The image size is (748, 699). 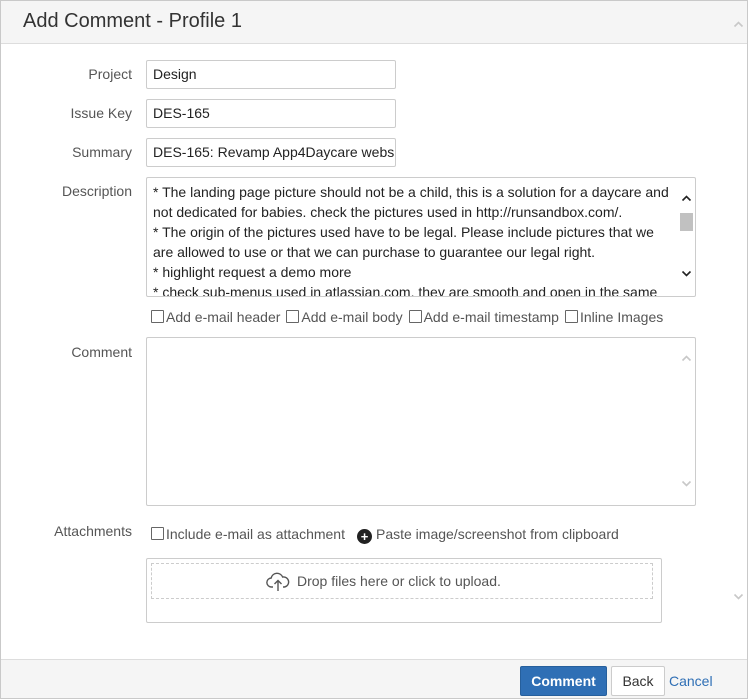 What do you see at coordinates (271, 74) in the screenshot?
I see `project-input: Design` at bounding box center [271, 74].